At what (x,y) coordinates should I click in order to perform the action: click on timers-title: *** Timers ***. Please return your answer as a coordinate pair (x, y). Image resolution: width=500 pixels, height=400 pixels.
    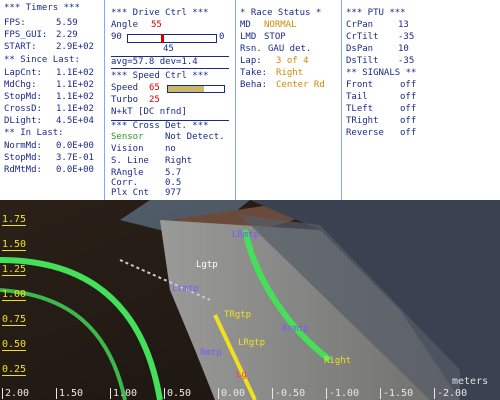
    Looking at the image, I should click on (42, 8).